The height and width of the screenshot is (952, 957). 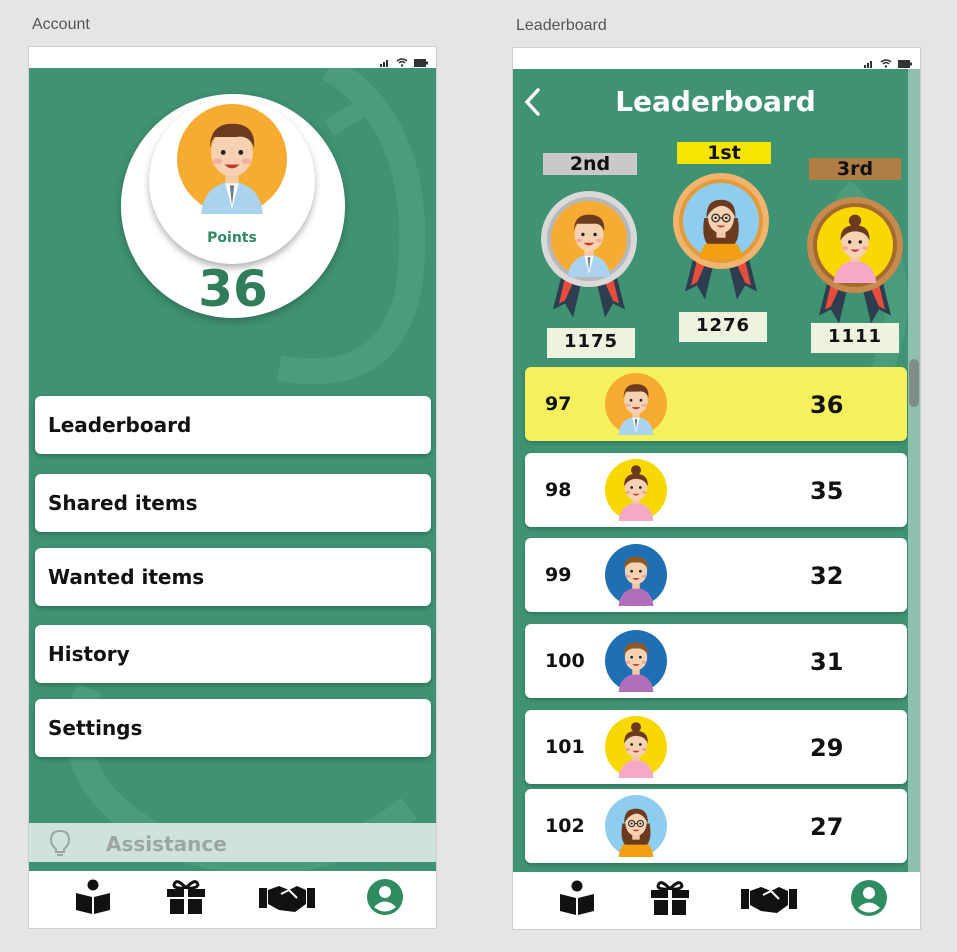 I want to click on row-rank: 97, so click(x=558, y=404).